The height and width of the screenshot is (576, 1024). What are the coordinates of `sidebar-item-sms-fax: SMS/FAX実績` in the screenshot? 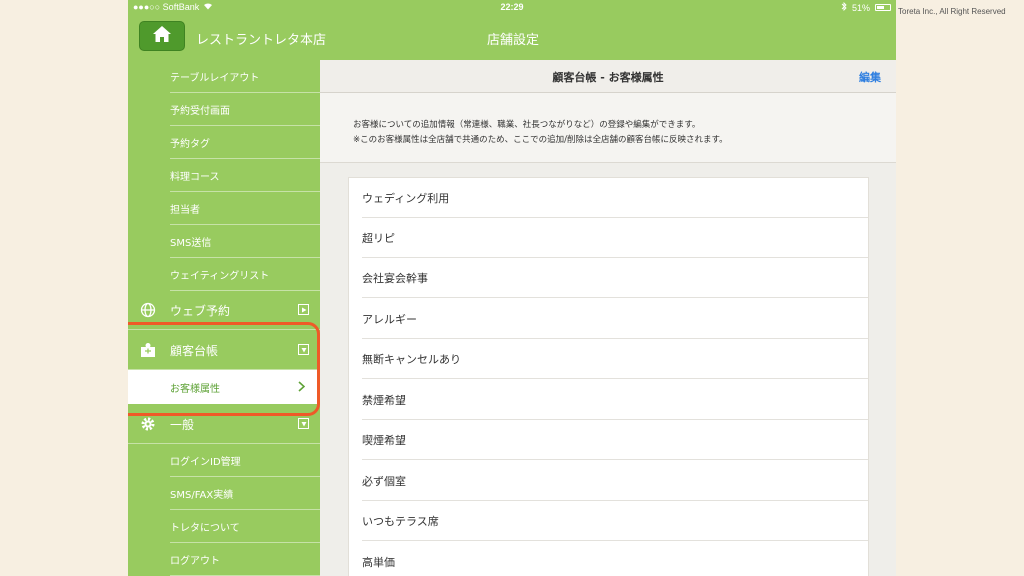 It's located at (224, 493).